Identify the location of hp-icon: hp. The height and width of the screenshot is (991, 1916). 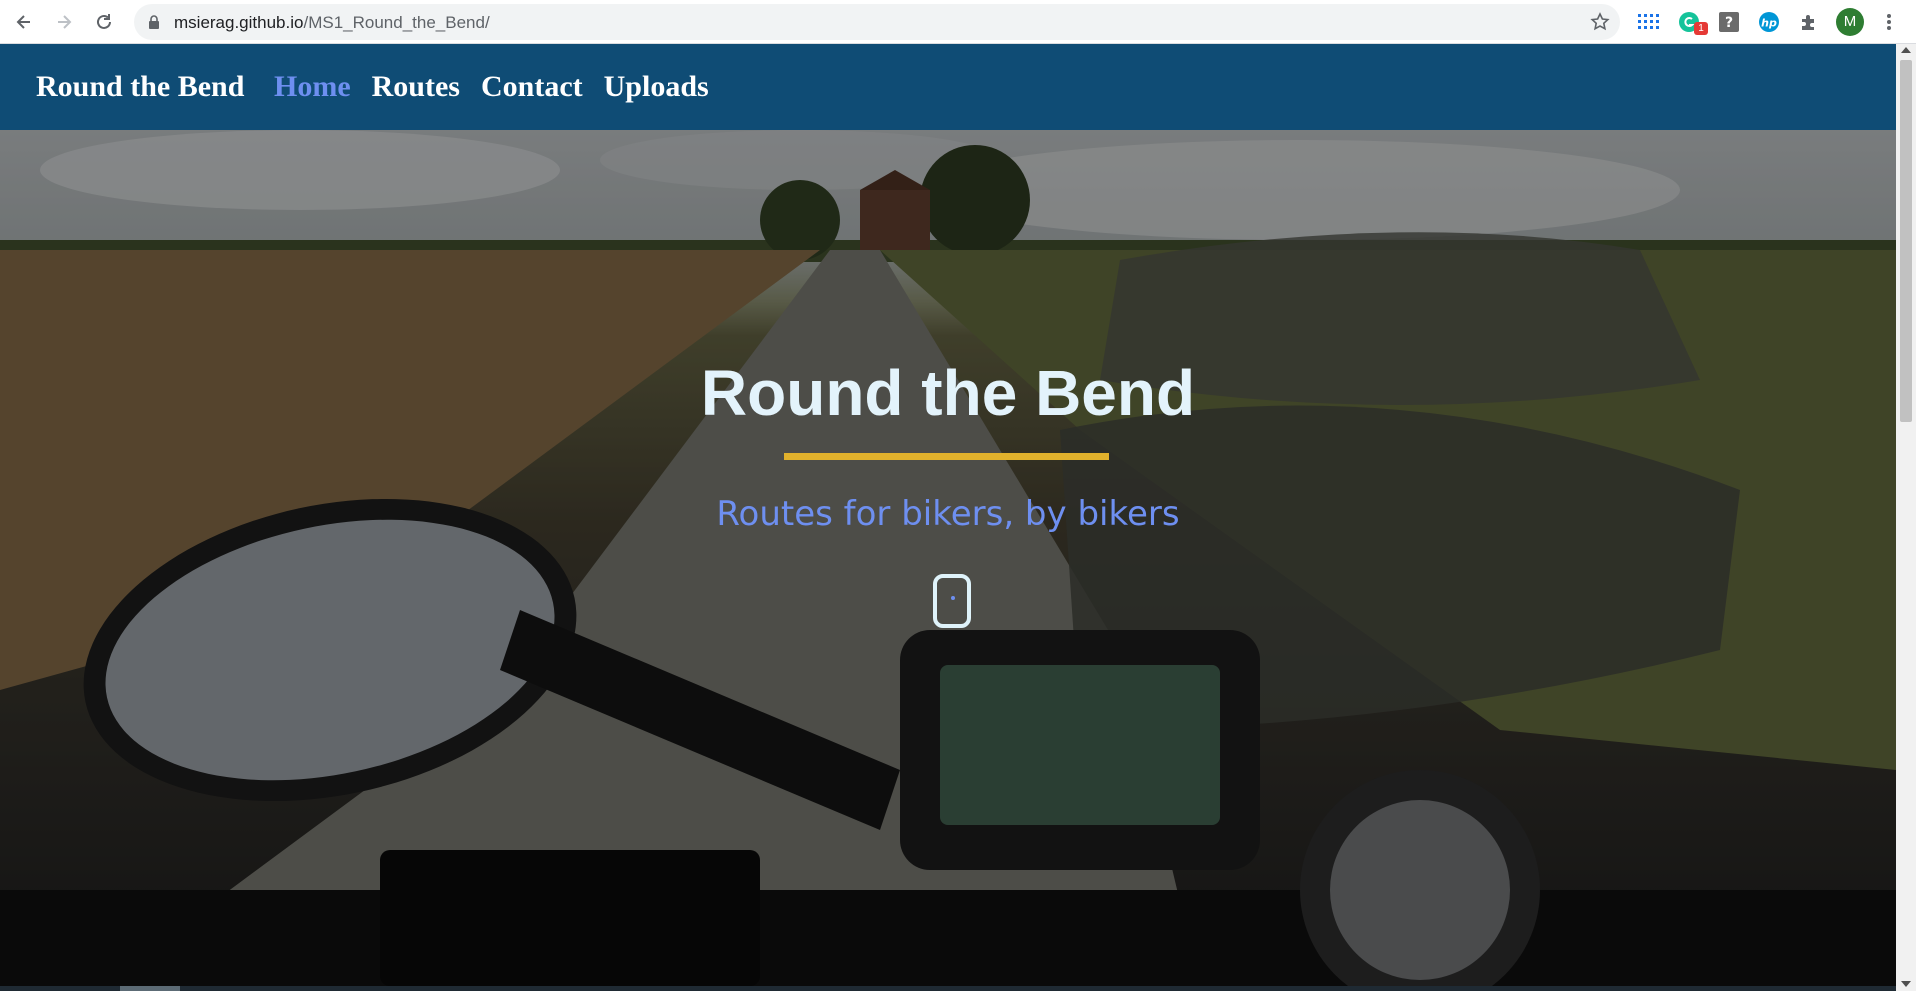
(1769, 22).